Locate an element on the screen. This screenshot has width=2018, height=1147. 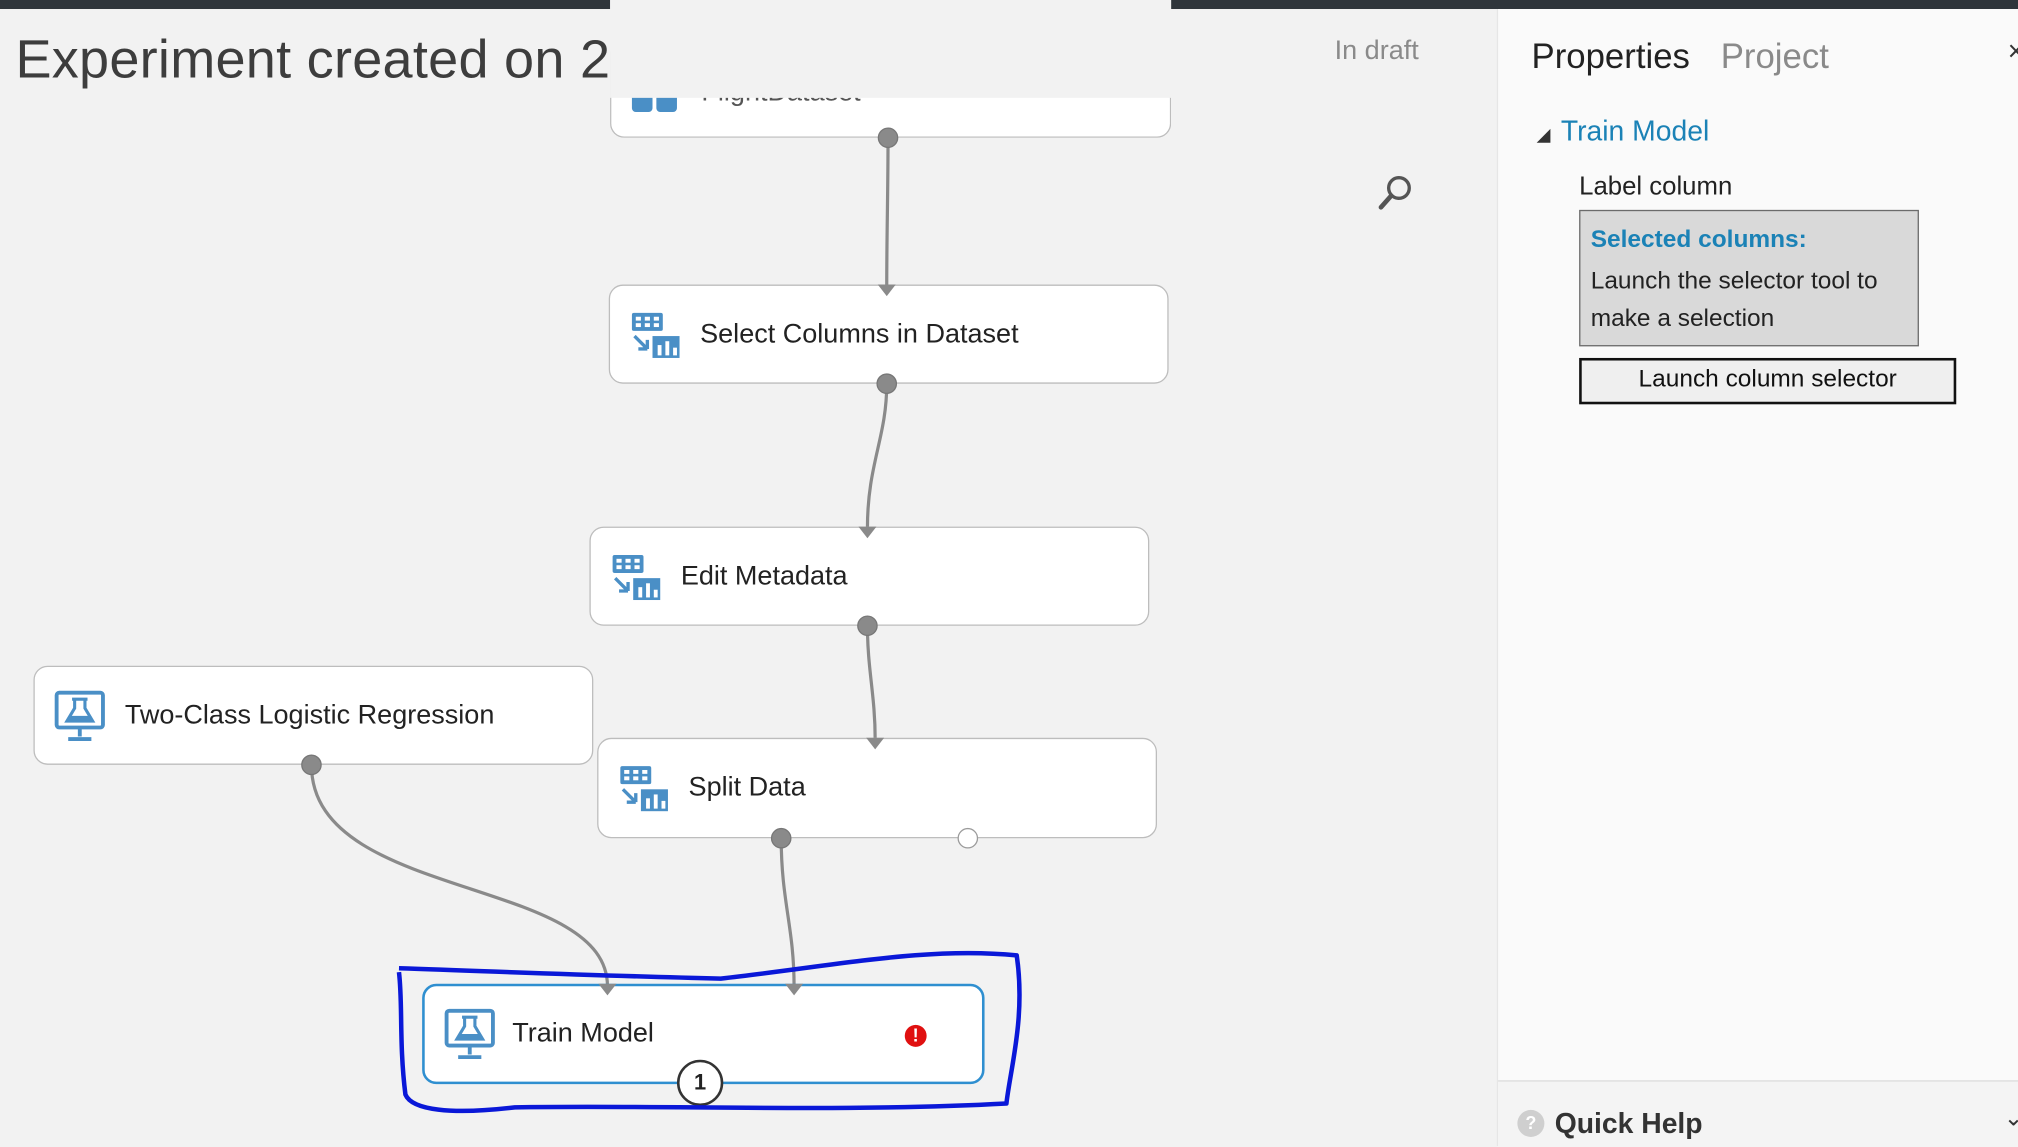
tab-project: Project is located at coordinates (1775, 57).